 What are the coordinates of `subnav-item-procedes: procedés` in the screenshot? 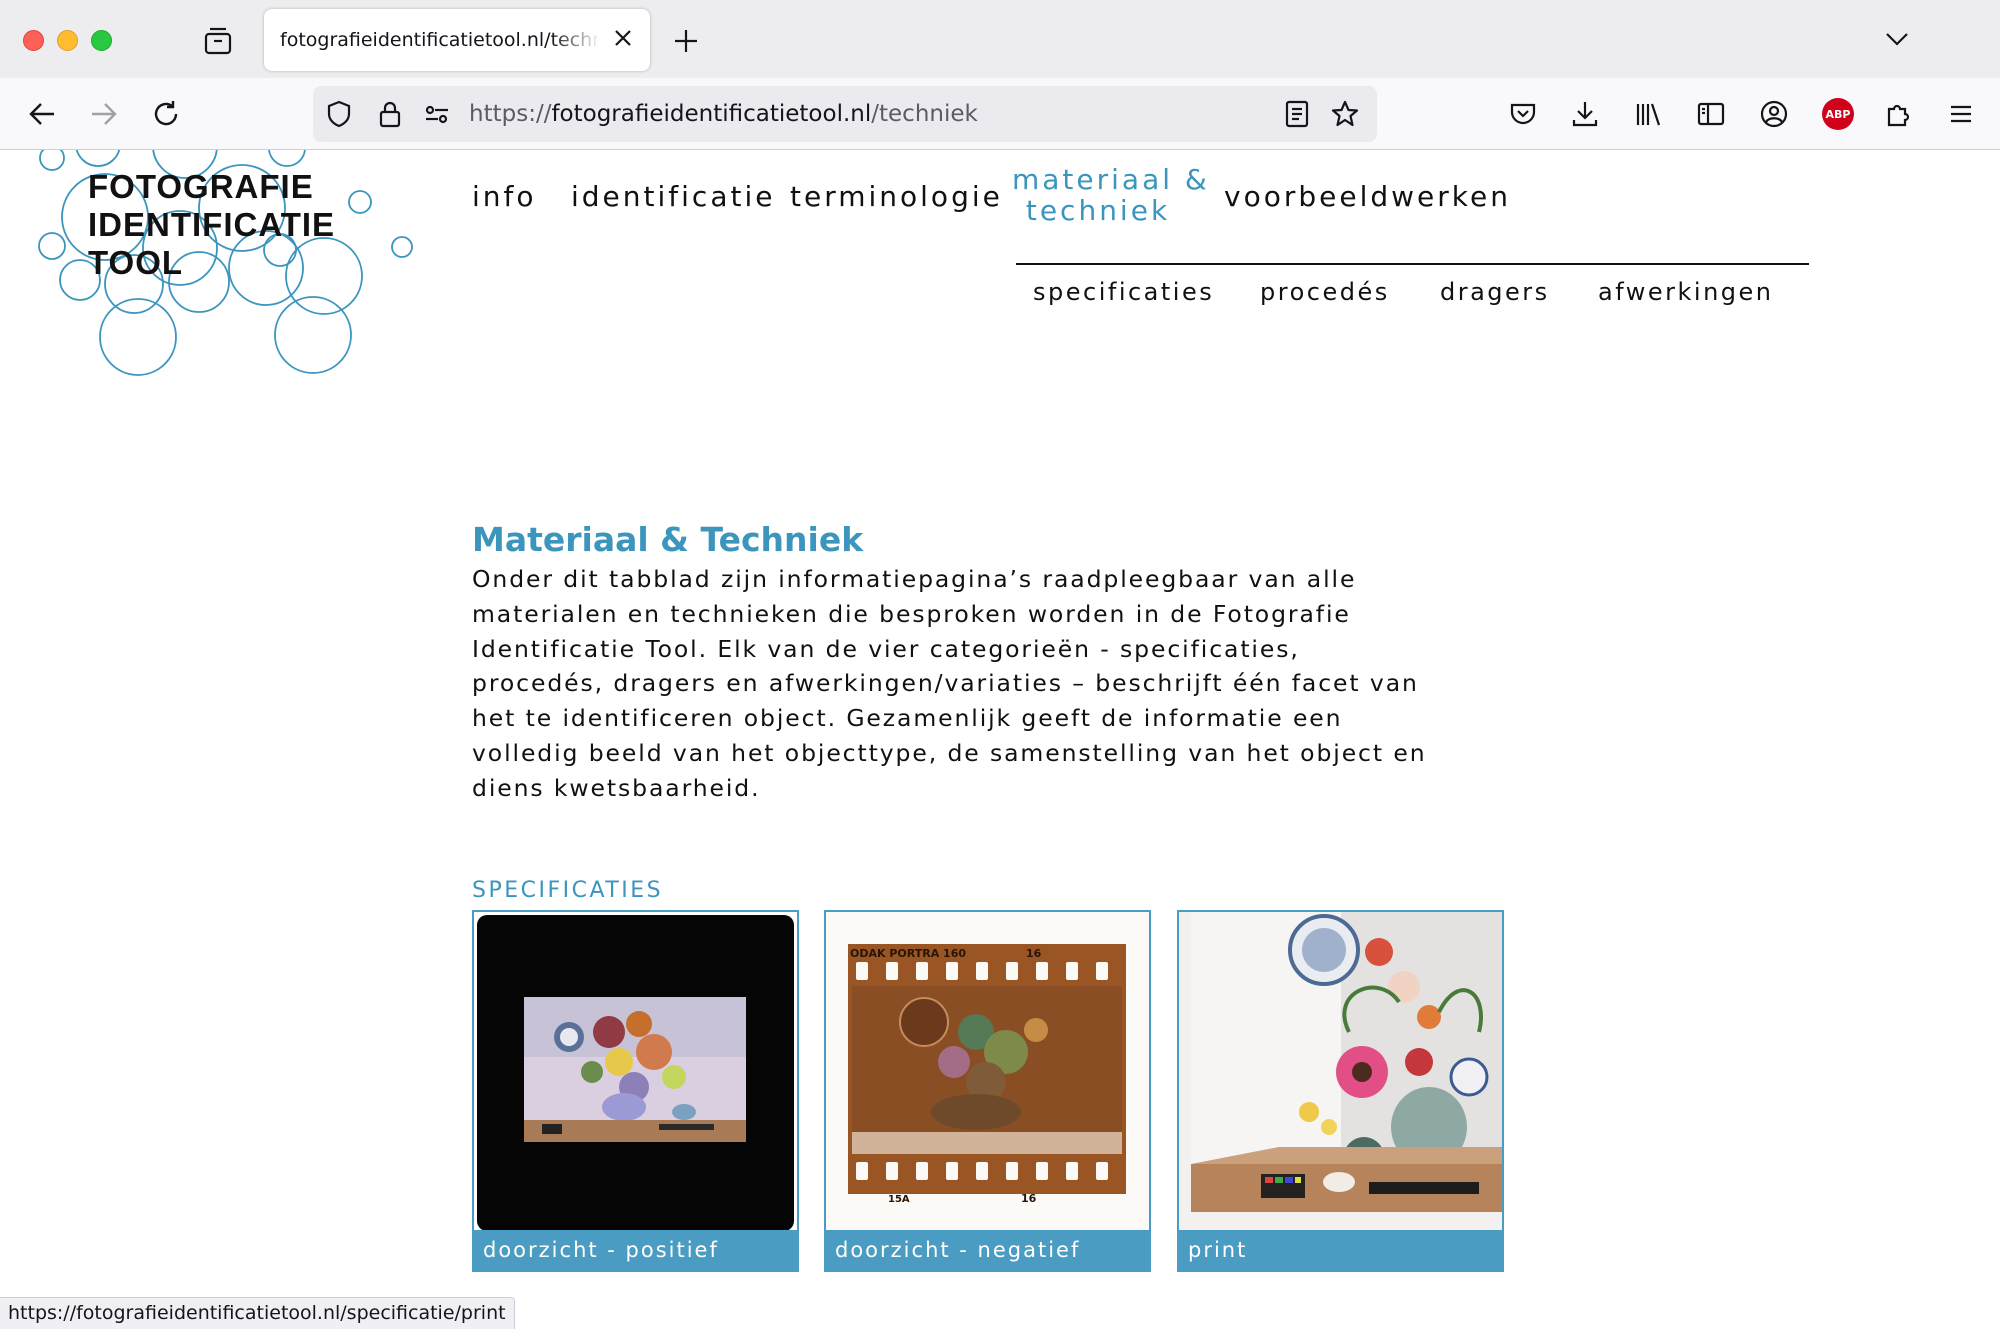 It's located at (1325, 292).